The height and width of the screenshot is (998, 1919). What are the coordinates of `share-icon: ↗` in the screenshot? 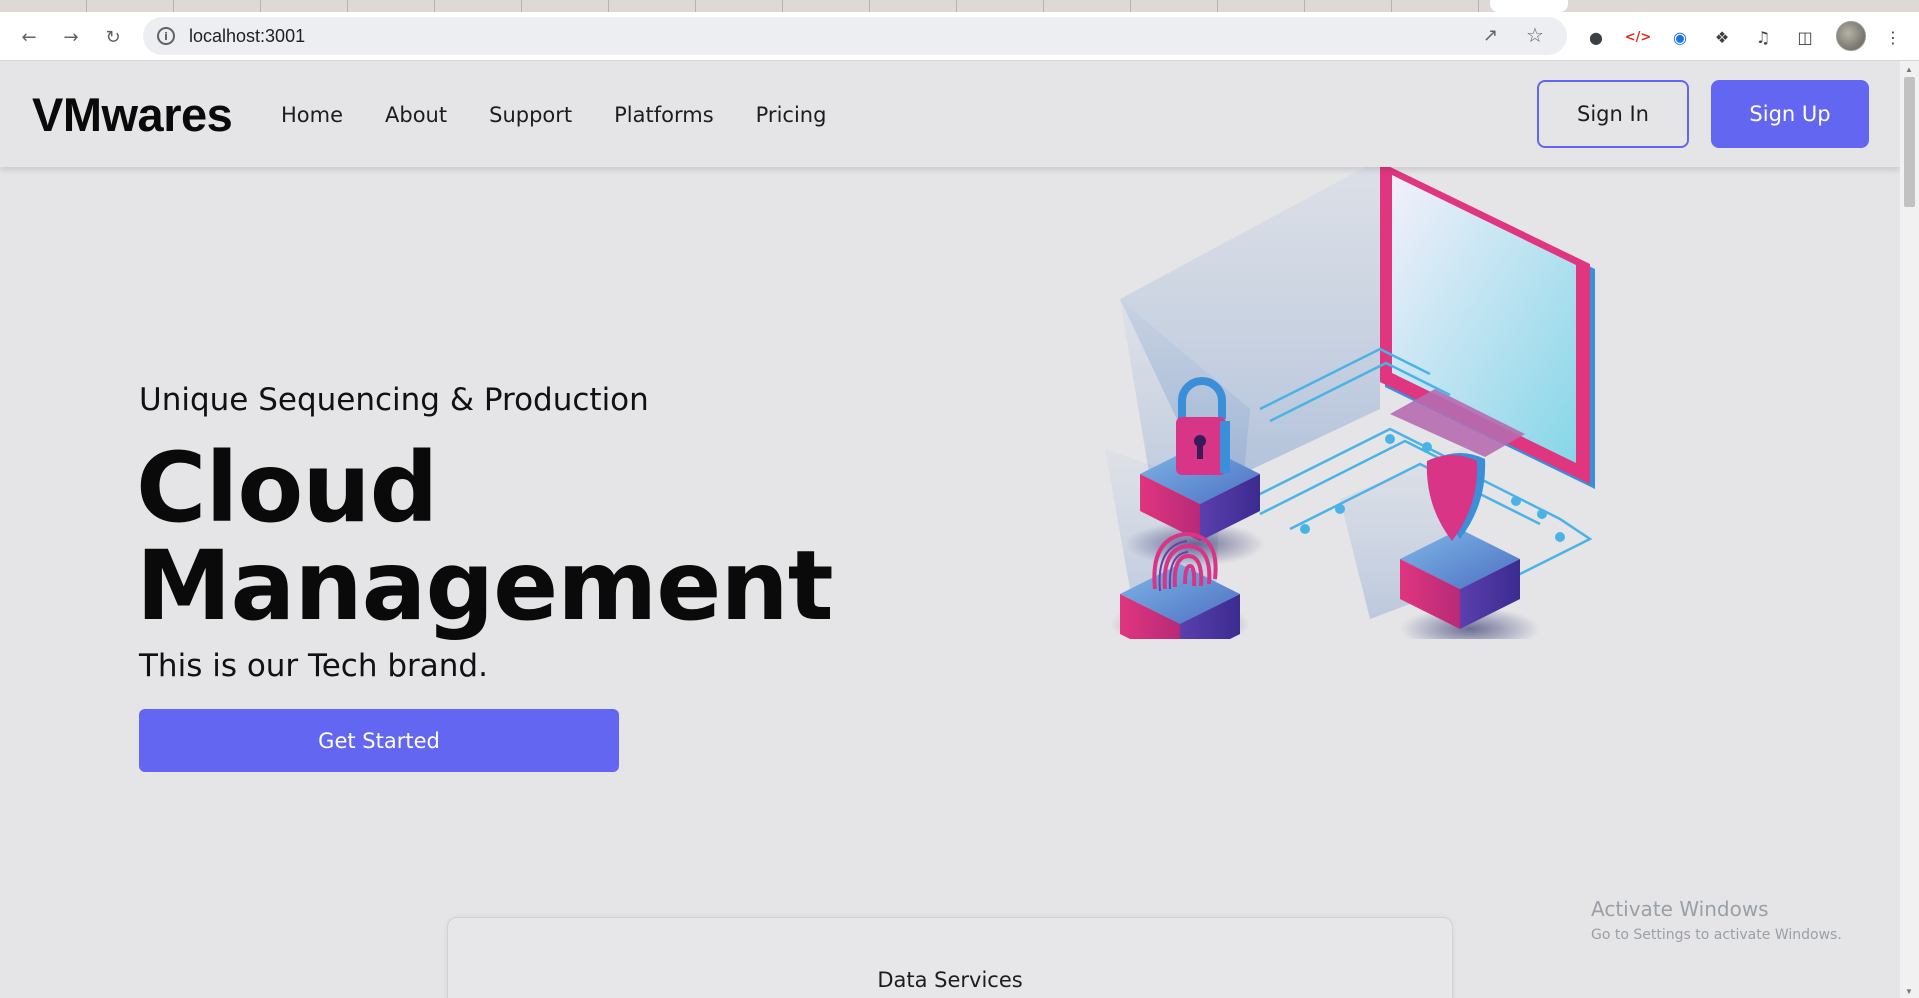 It's located at (1490, 35).